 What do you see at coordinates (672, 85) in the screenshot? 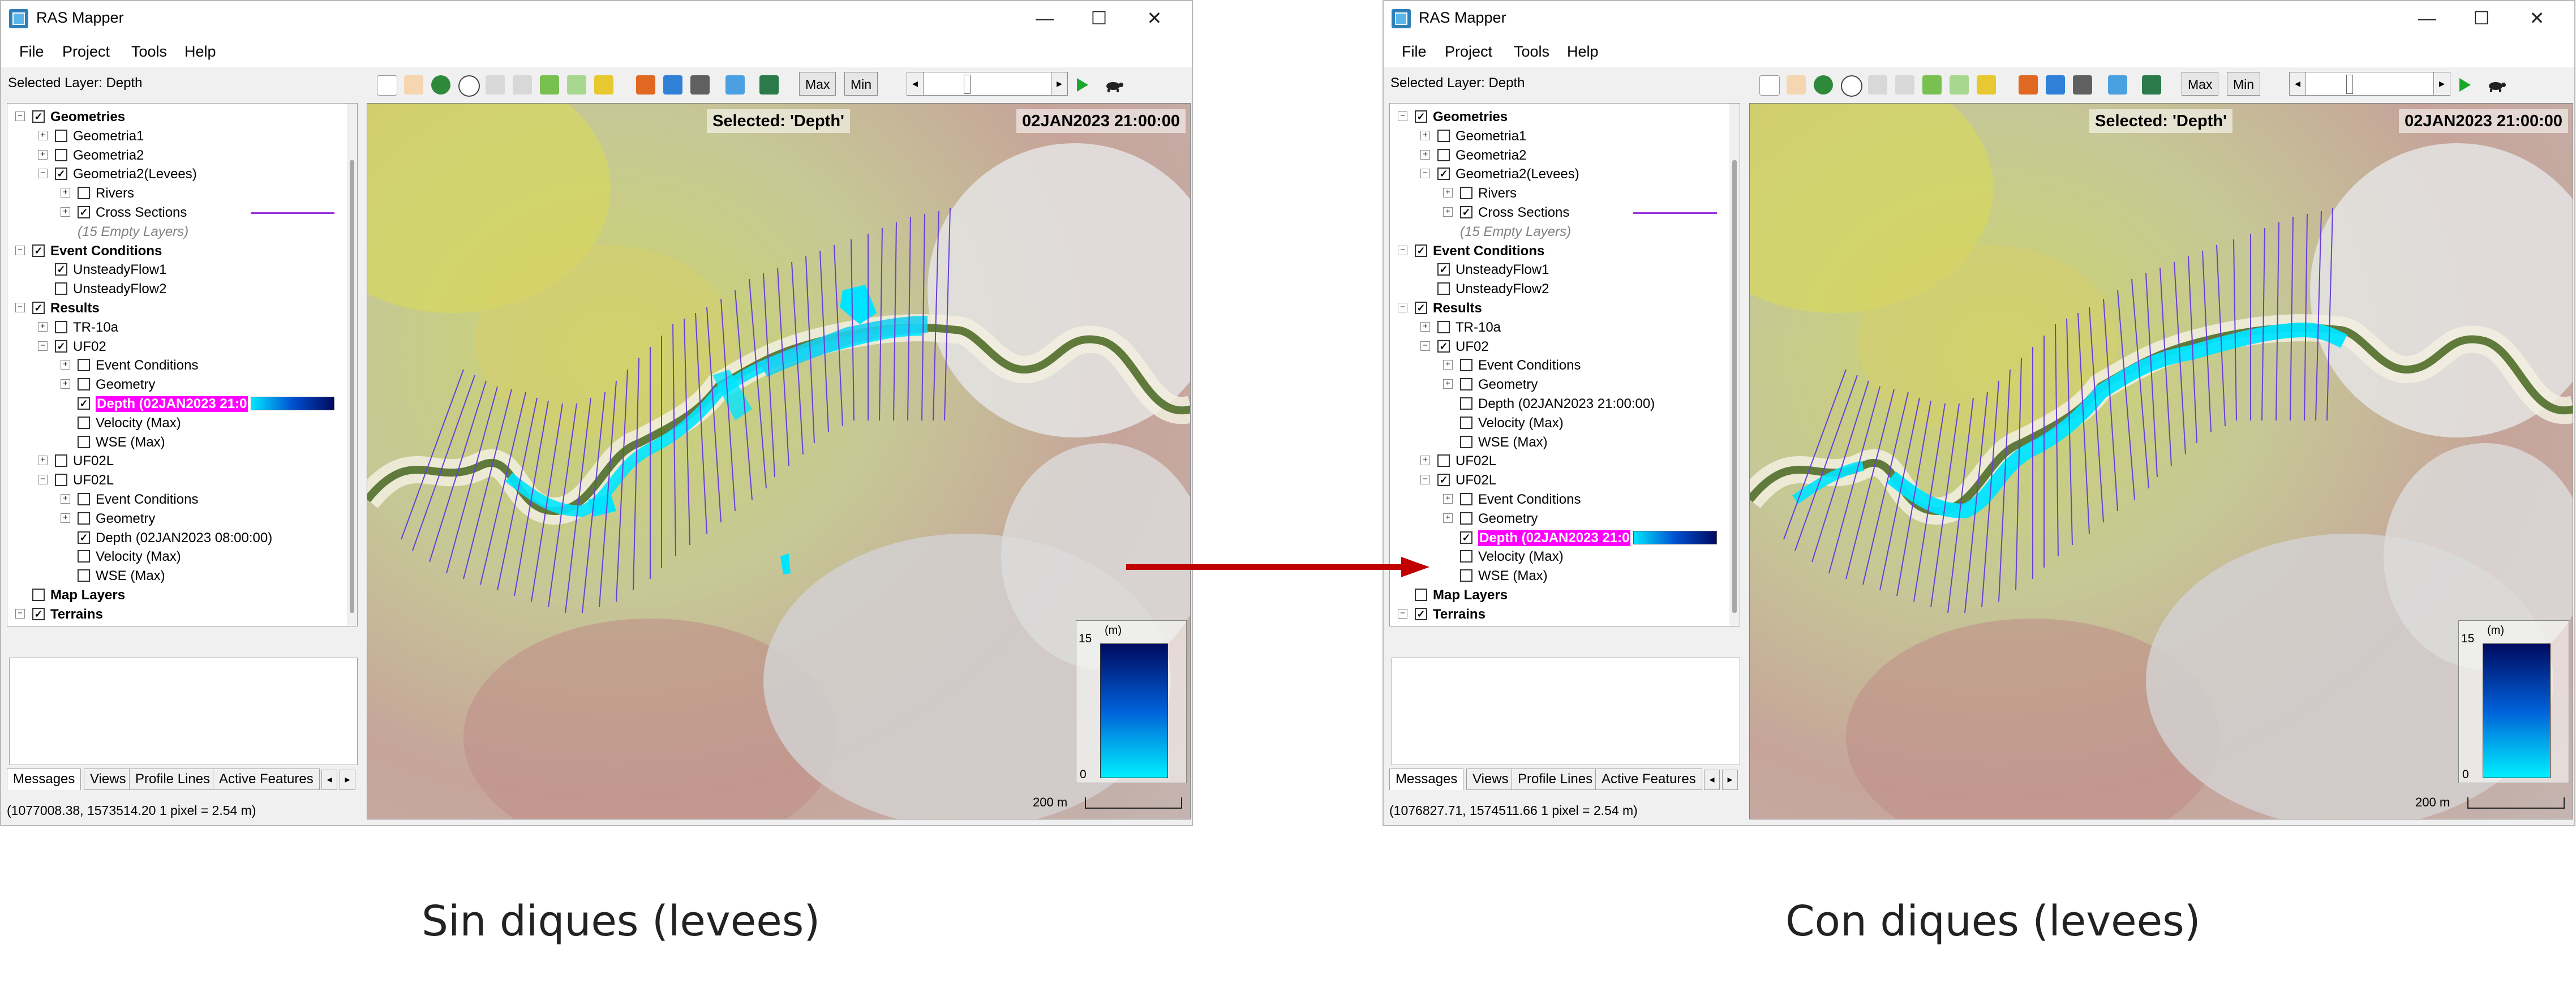
I see `raster-icon` at bounding box center [672, 85].